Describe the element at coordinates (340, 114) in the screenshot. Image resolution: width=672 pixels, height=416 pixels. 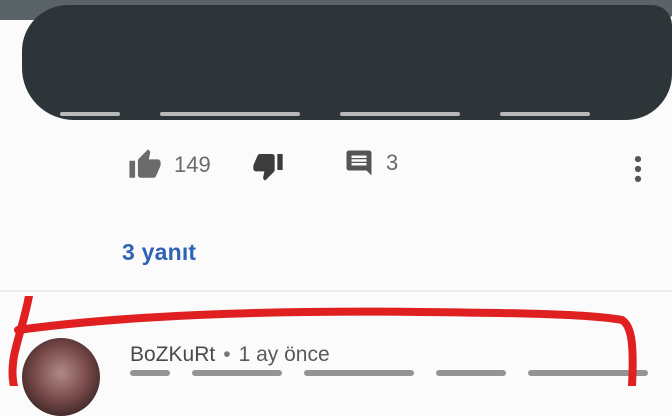
I see `comment-text-remnant` at that location.